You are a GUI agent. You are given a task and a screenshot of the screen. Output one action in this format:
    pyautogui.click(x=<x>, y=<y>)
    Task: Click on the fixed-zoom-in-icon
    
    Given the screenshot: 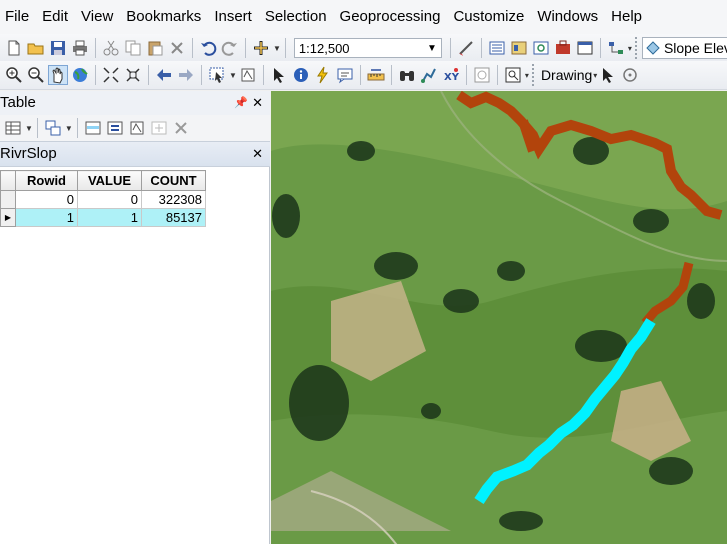 What is the action you would take?
    pyautogui.click(x=111, y=75)
    